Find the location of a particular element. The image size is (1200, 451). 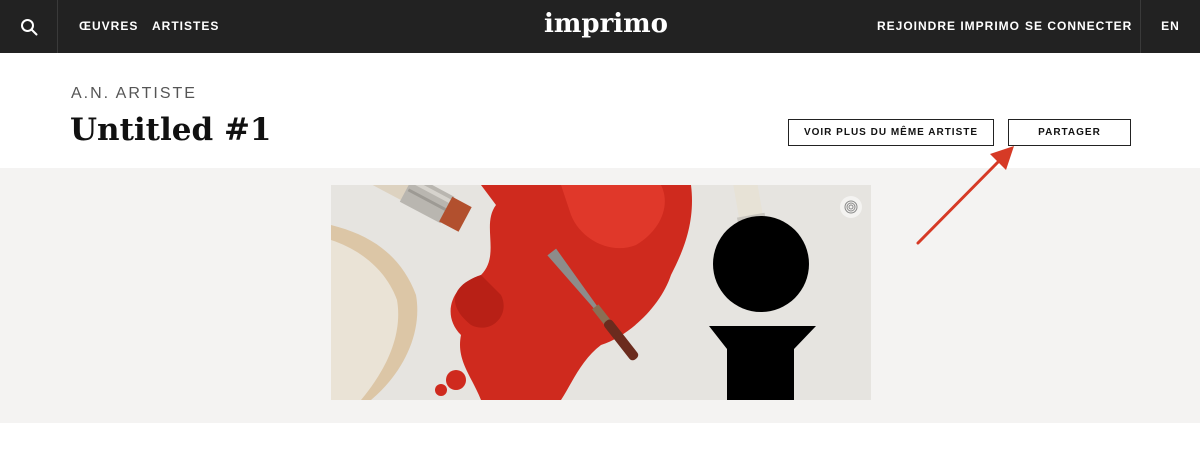

fingerprint-badge is located at coordinates (851, 207).